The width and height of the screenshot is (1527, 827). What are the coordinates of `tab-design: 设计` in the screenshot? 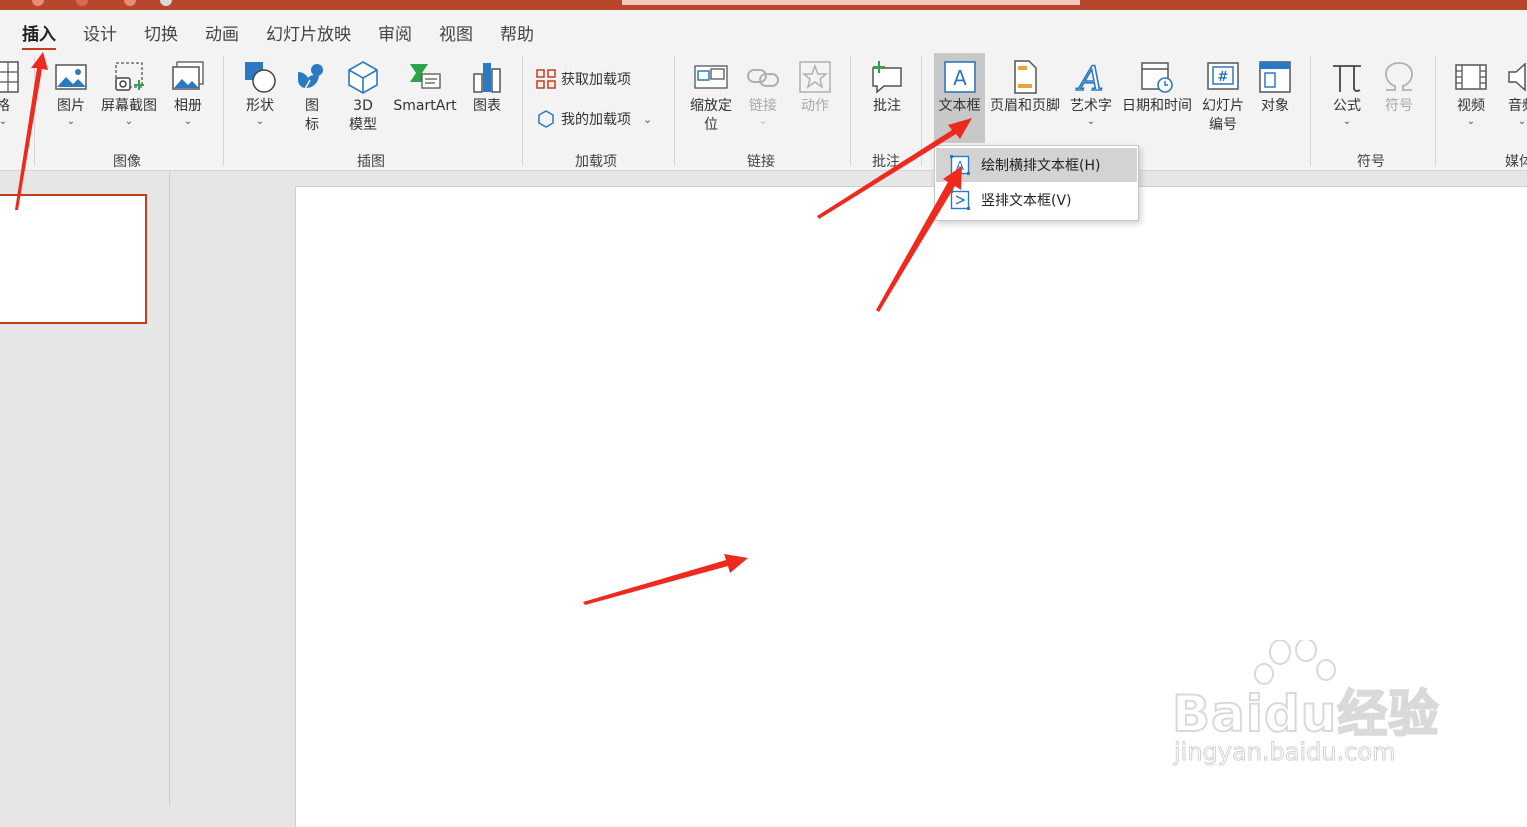 It's located at (100, 32).